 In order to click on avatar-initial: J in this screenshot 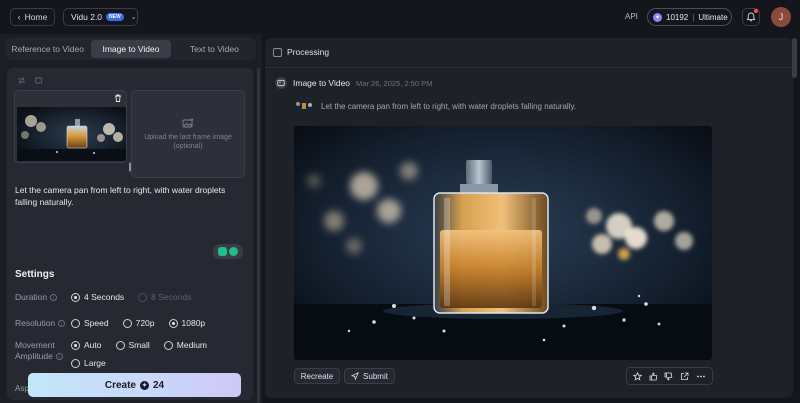, I will do `click(781, 17)`.